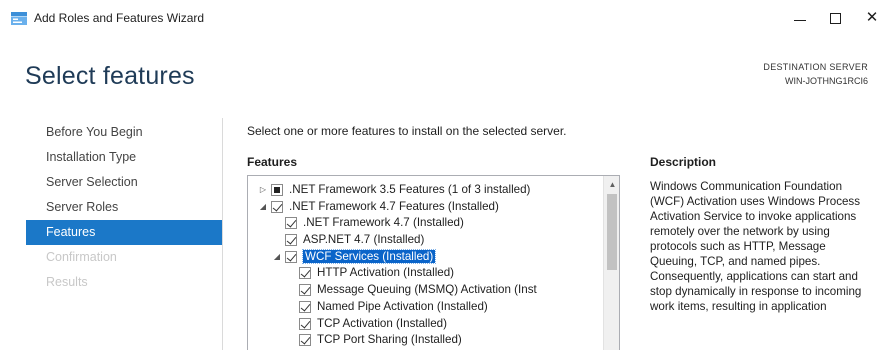 This screenshot has width=888, height=350. I want to click on feature-label: .NET Framework 4.7 (Installed), so click(383, 222).